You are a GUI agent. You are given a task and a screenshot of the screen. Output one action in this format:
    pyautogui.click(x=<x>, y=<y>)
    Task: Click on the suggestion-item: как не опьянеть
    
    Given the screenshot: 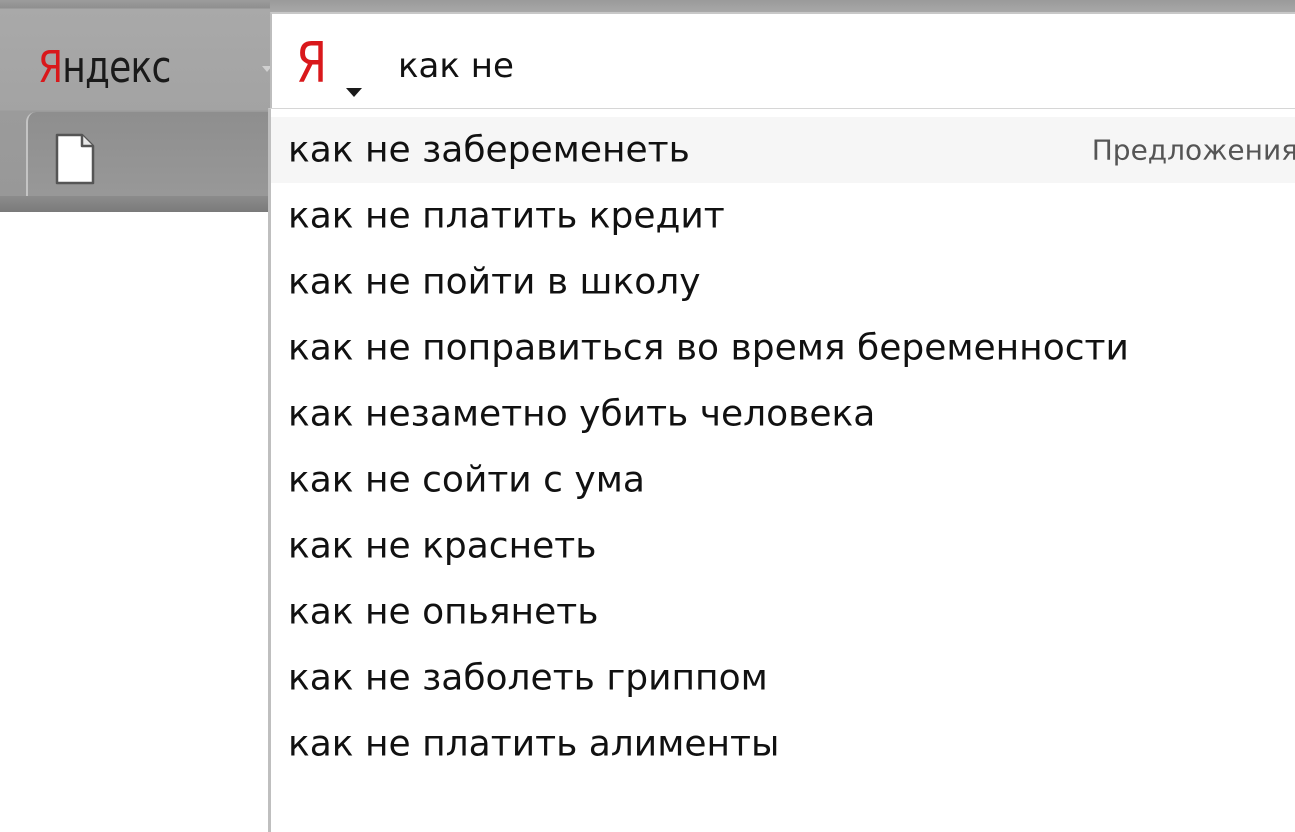 What is the action you would take?
    pyautogui.click(x=783, y=612)
    